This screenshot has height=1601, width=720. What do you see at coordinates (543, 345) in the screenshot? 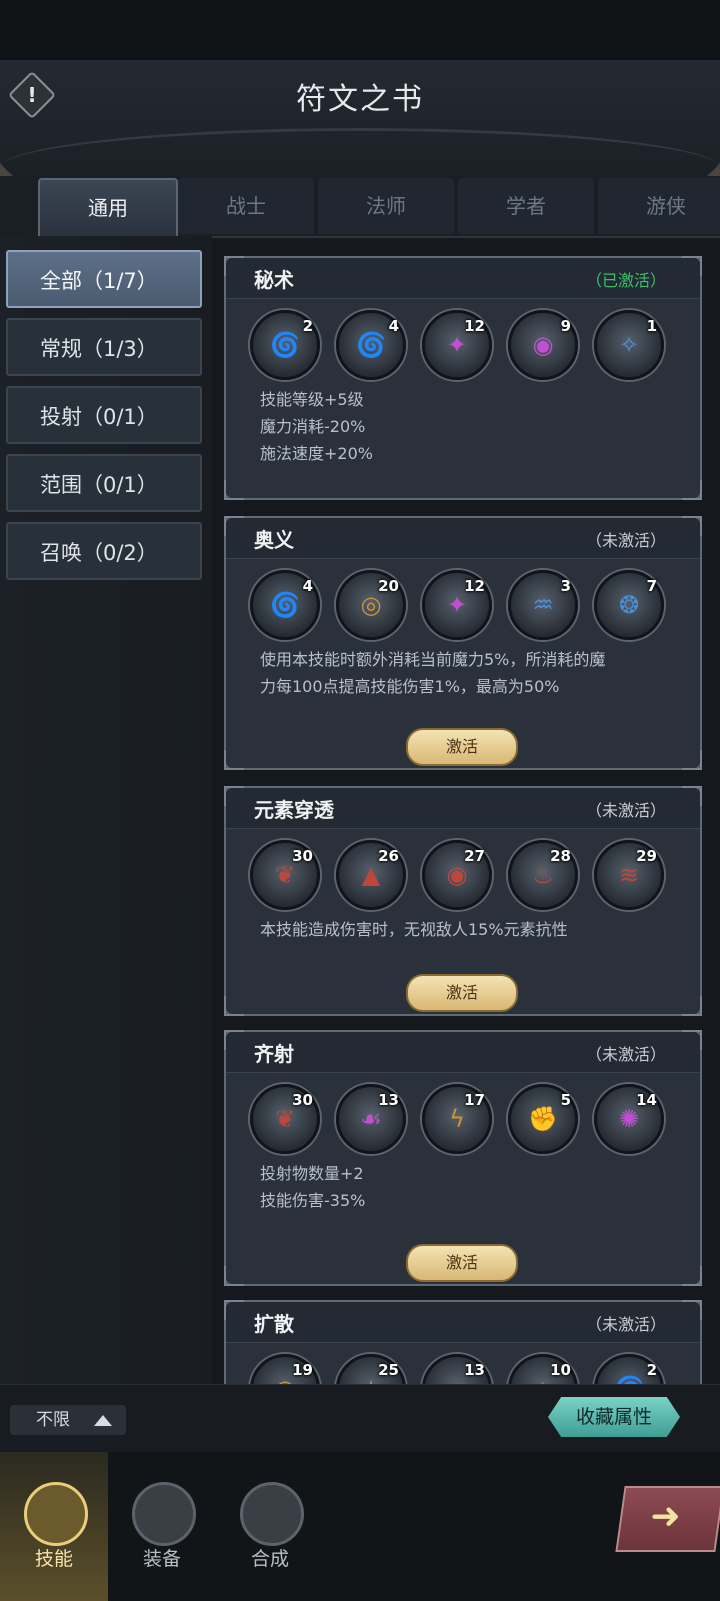
I see `rune-slot: ◉ 9` at bounding box center [543, 345].